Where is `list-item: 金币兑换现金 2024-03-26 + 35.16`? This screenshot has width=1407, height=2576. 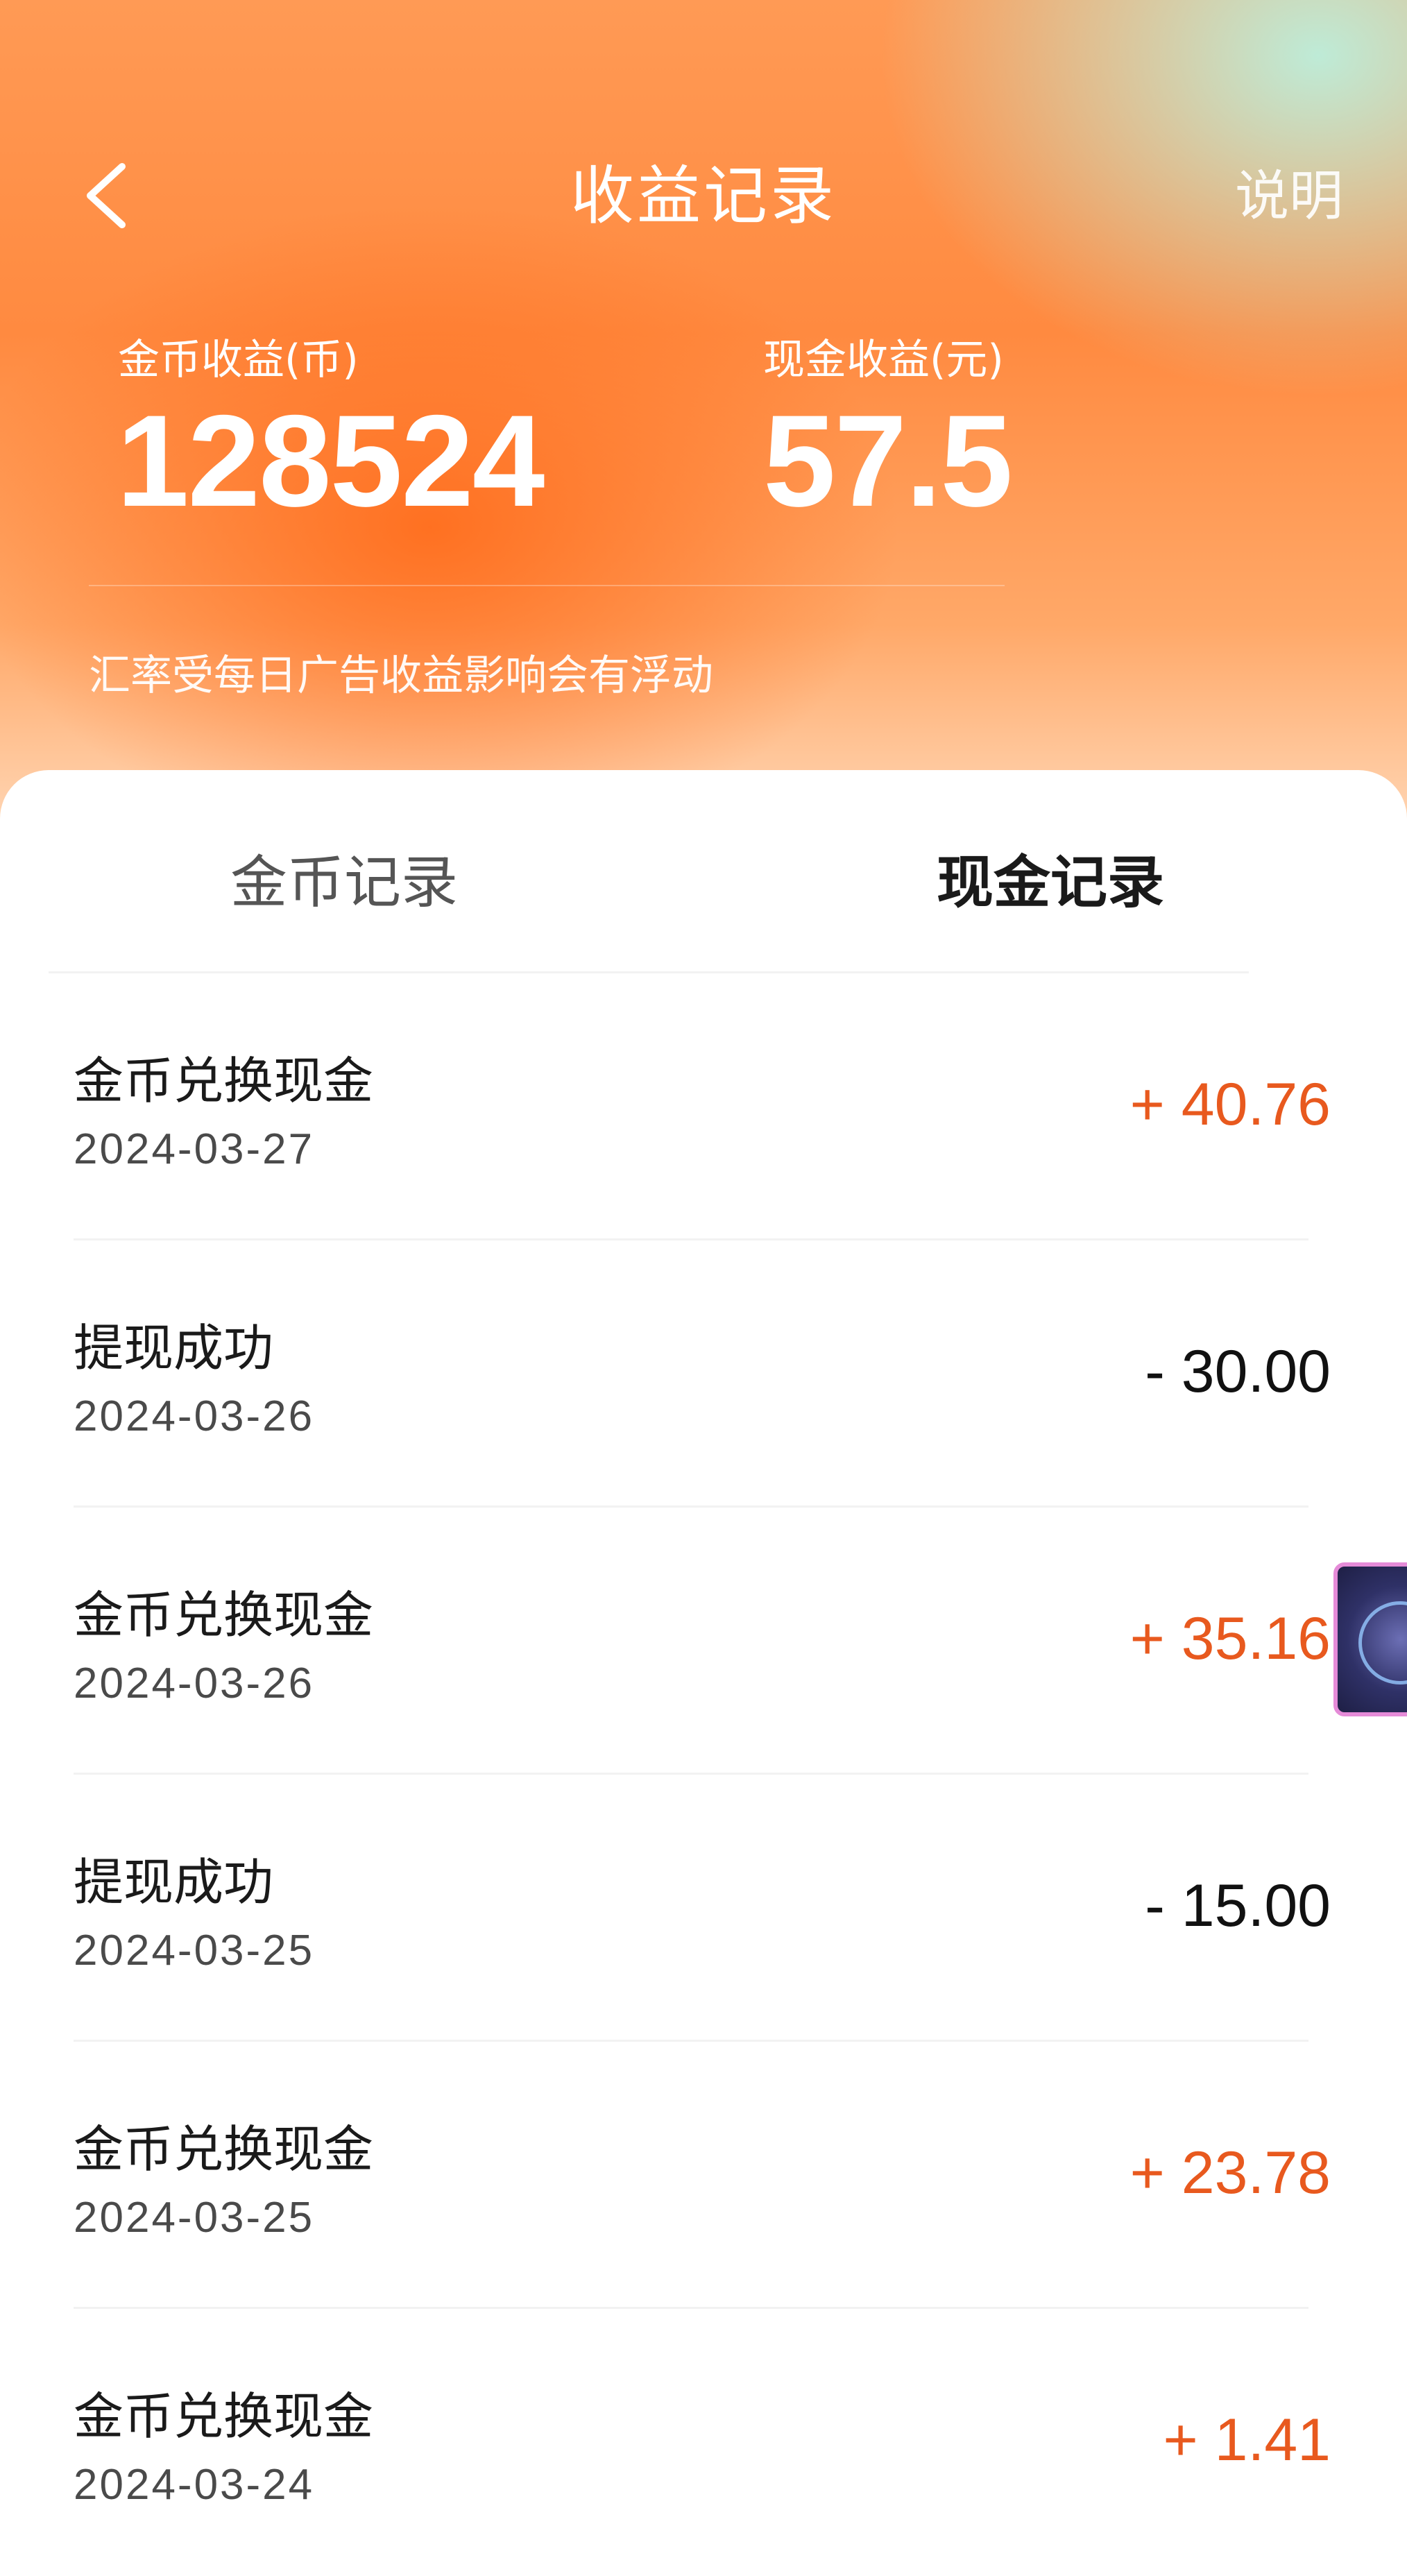 list-item: 金币兑换现金 2024-03-26 + 35.16 is located at coordinates (703, 1641).